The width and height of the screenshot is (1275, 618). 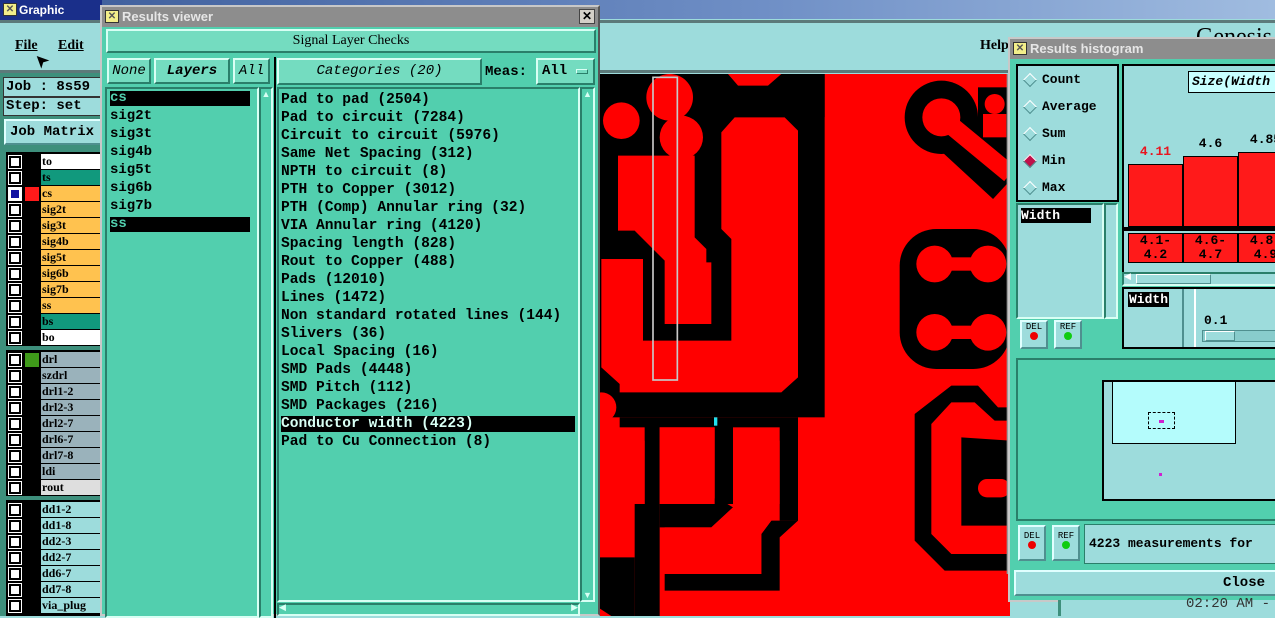 I want to click on results-viewer-titlebar: ✕ Results viewer ✕, so click(x=350, y=17).